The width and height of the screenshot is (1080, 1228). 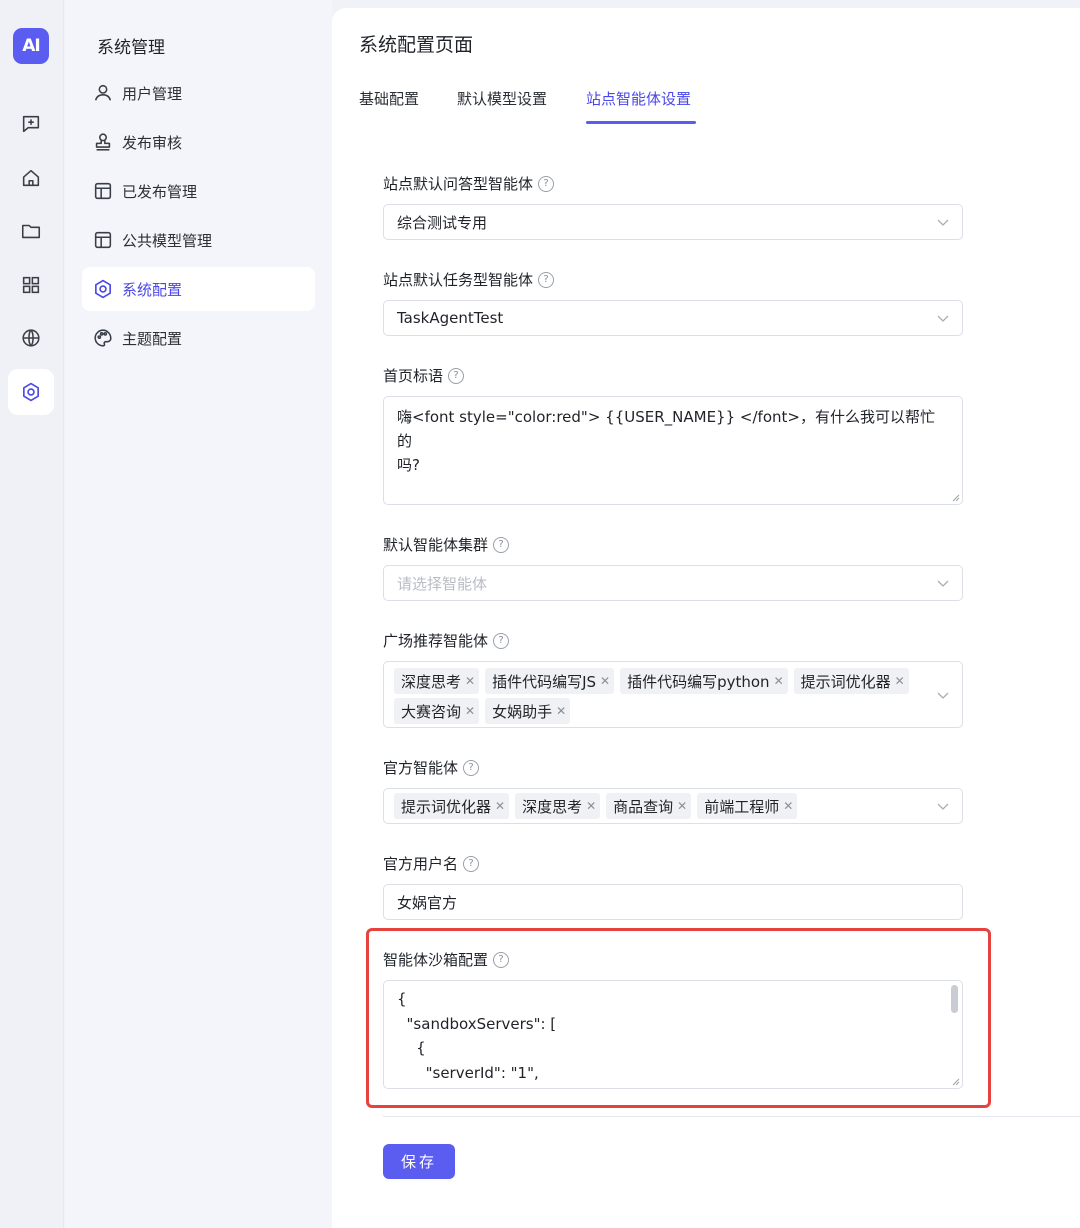 What do you see at coordinates (477, 1023) in the screenshot?
I see `code-line: "sandboxServers": [` at bounding box center [477, 1023].